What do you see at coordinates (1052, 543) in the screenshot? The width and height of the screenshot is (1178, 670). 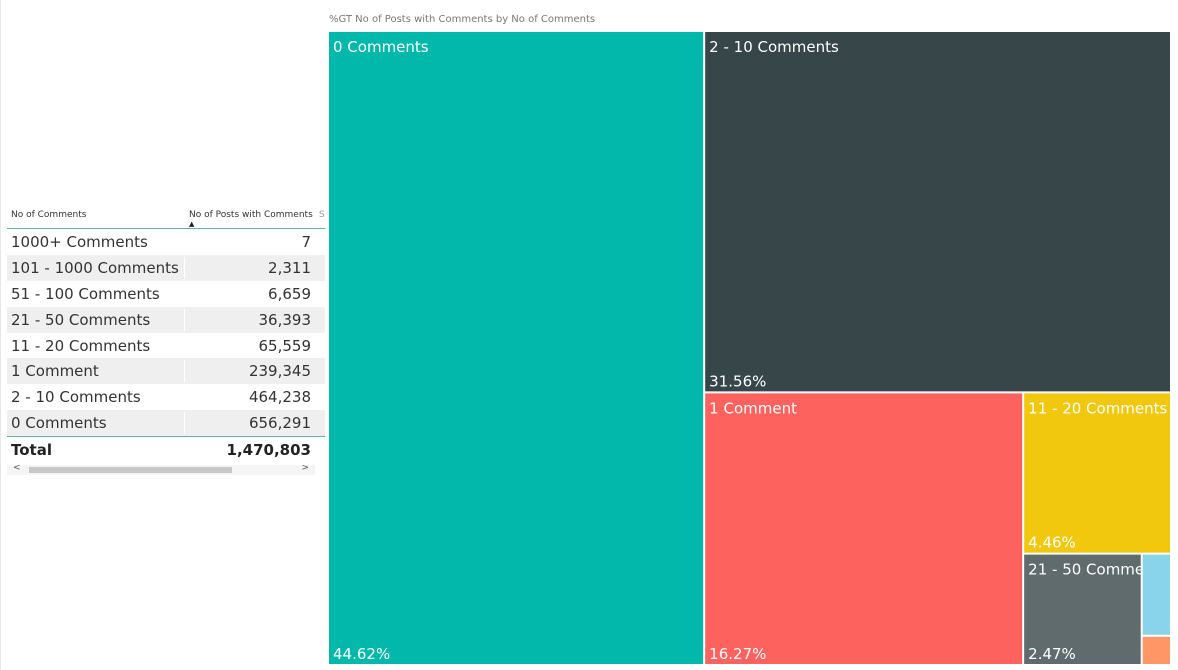 I see `treemap-value-label: 4.46%` at bounding box center [1052, 543].